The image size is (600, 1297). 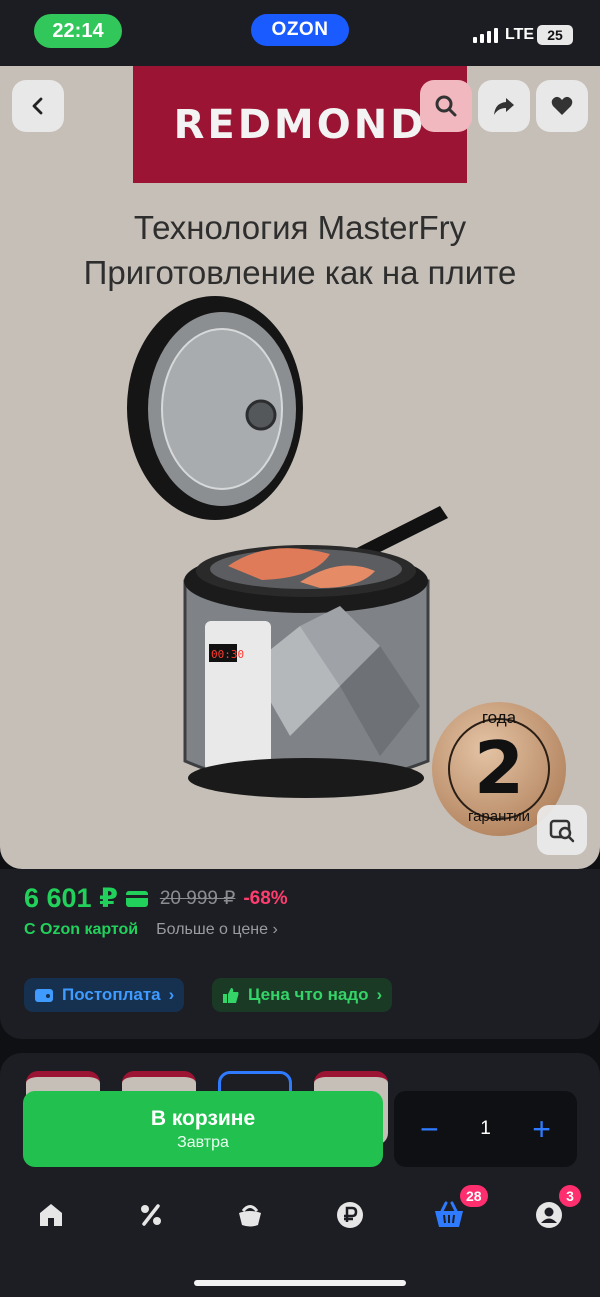 What do you see at coordinates (231, 995) in the screenshot?
I see `thumbs-up-icon` at bounding box center [231, 995].